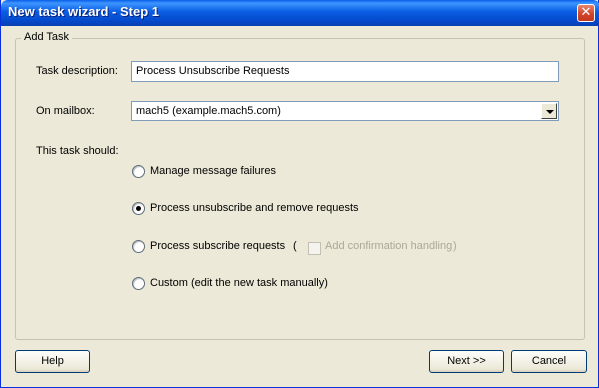 Image resolution: width=599 pixels, height=388 pixels. Describe the element at coordinates (208, 111) in the screenshot. I see `mailbox-selected-value: mach5 (example.mach5.com)` at that location.